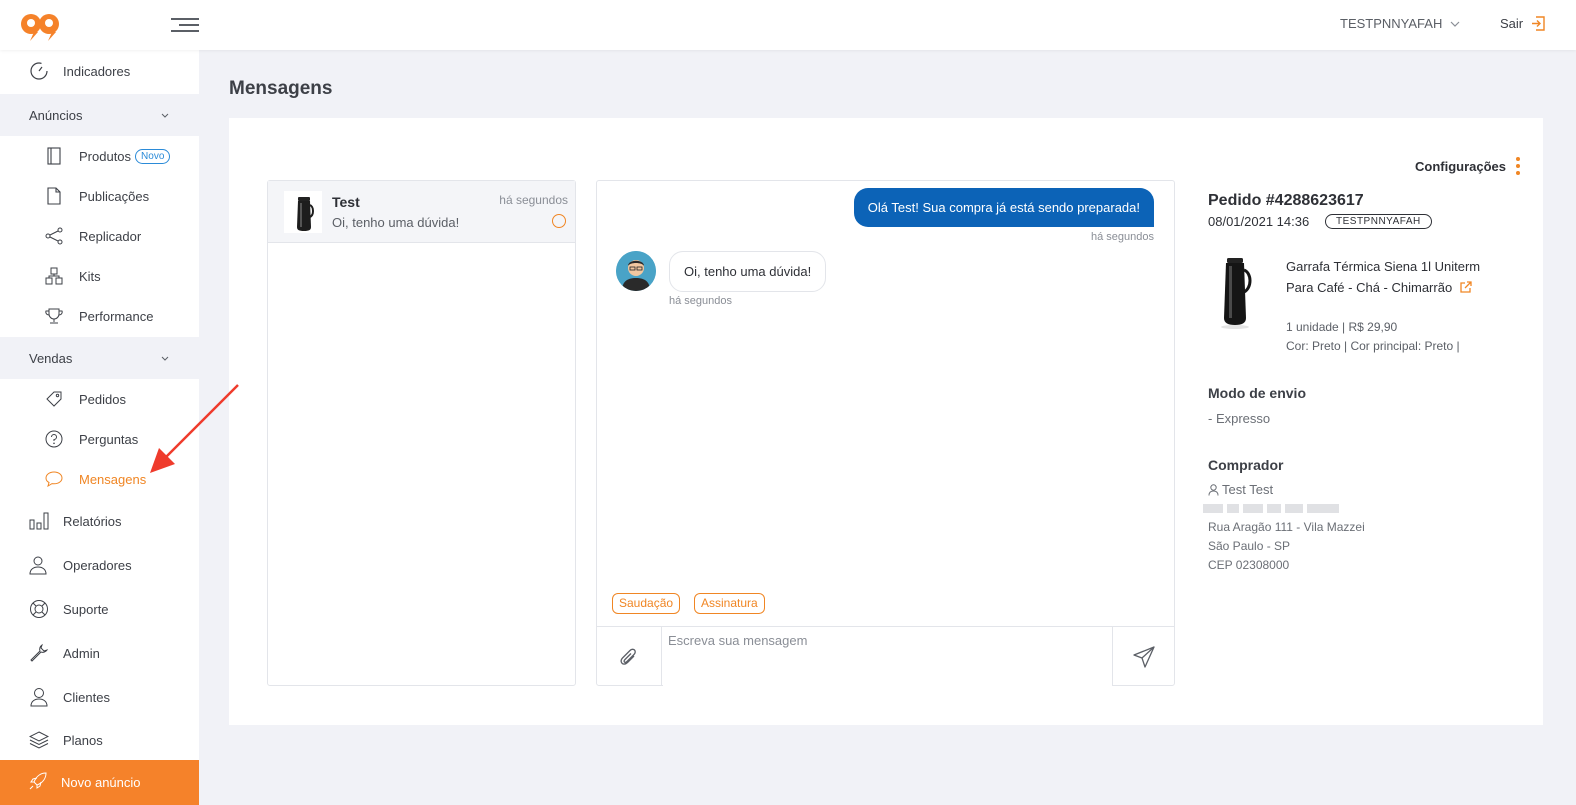 This screenshot has width=1576, height=805. Describe the element at coordinates (109, 439) in the screenshot. I see `sidebar-item-label: Perguntas` at that location.